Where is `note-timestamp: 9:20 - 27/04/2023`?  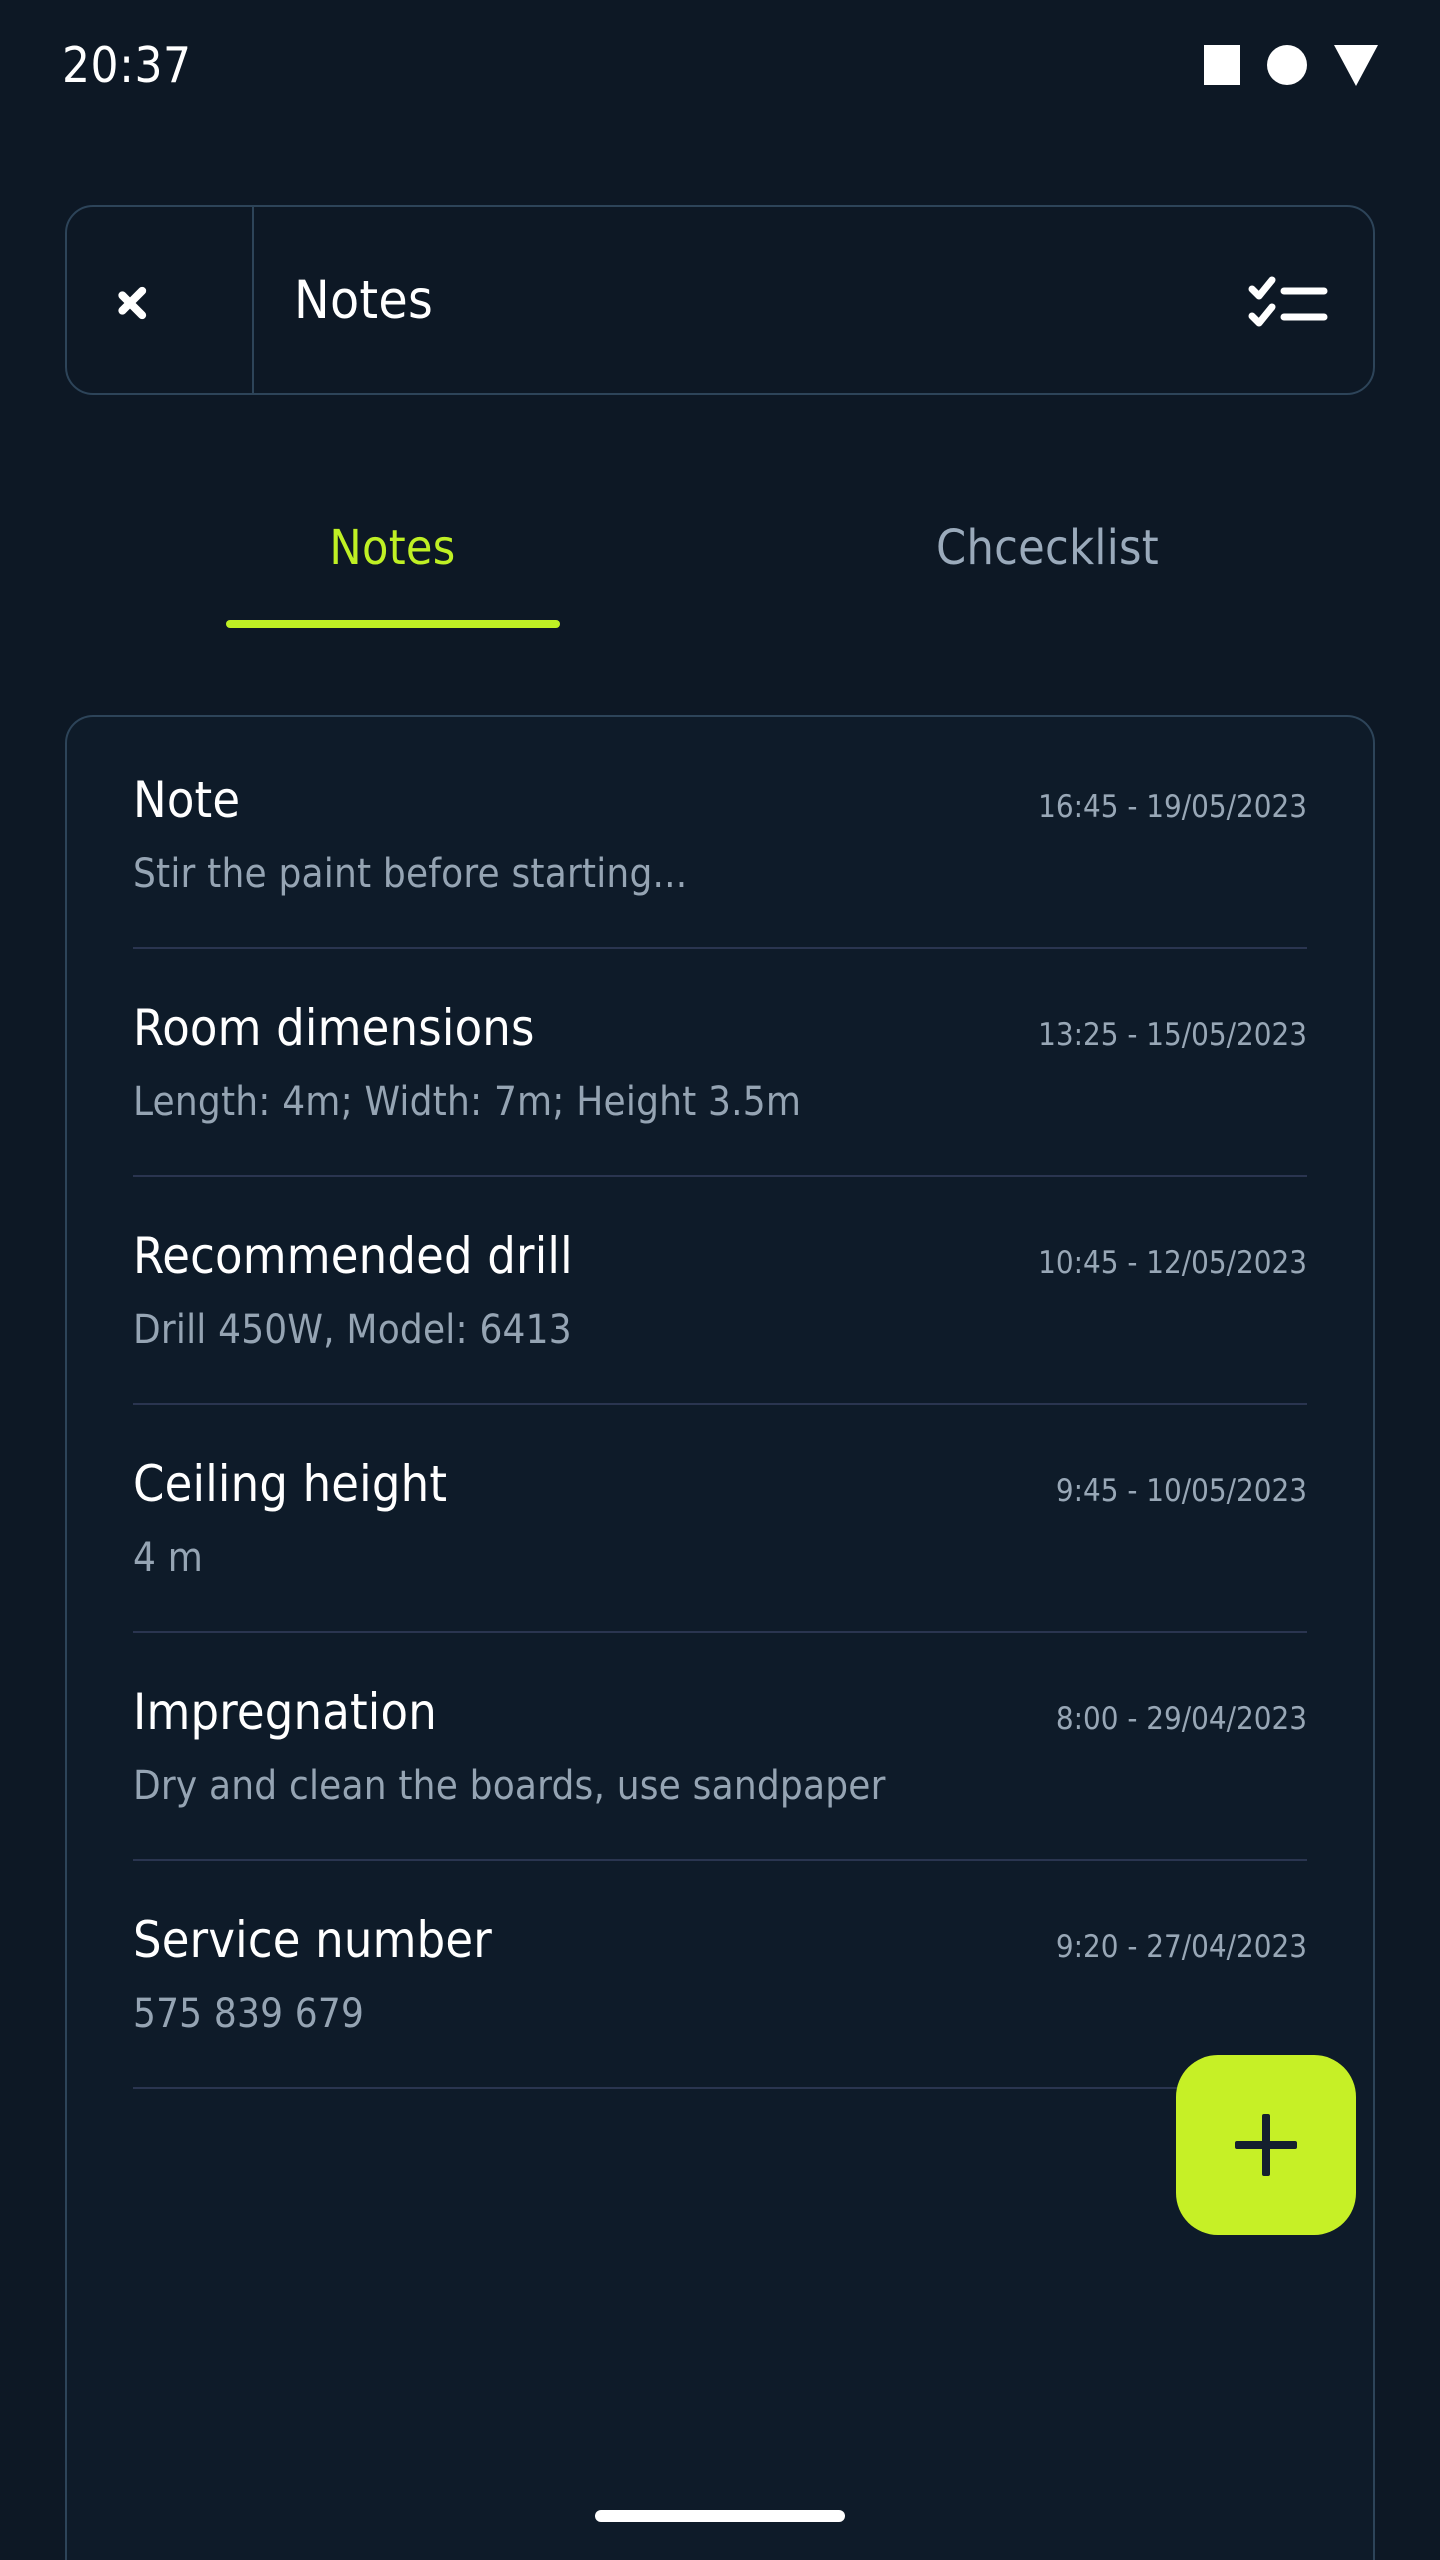 note-timestamp: 9:20 - 27/04/2023 is located at coordinates (1181, 1947).